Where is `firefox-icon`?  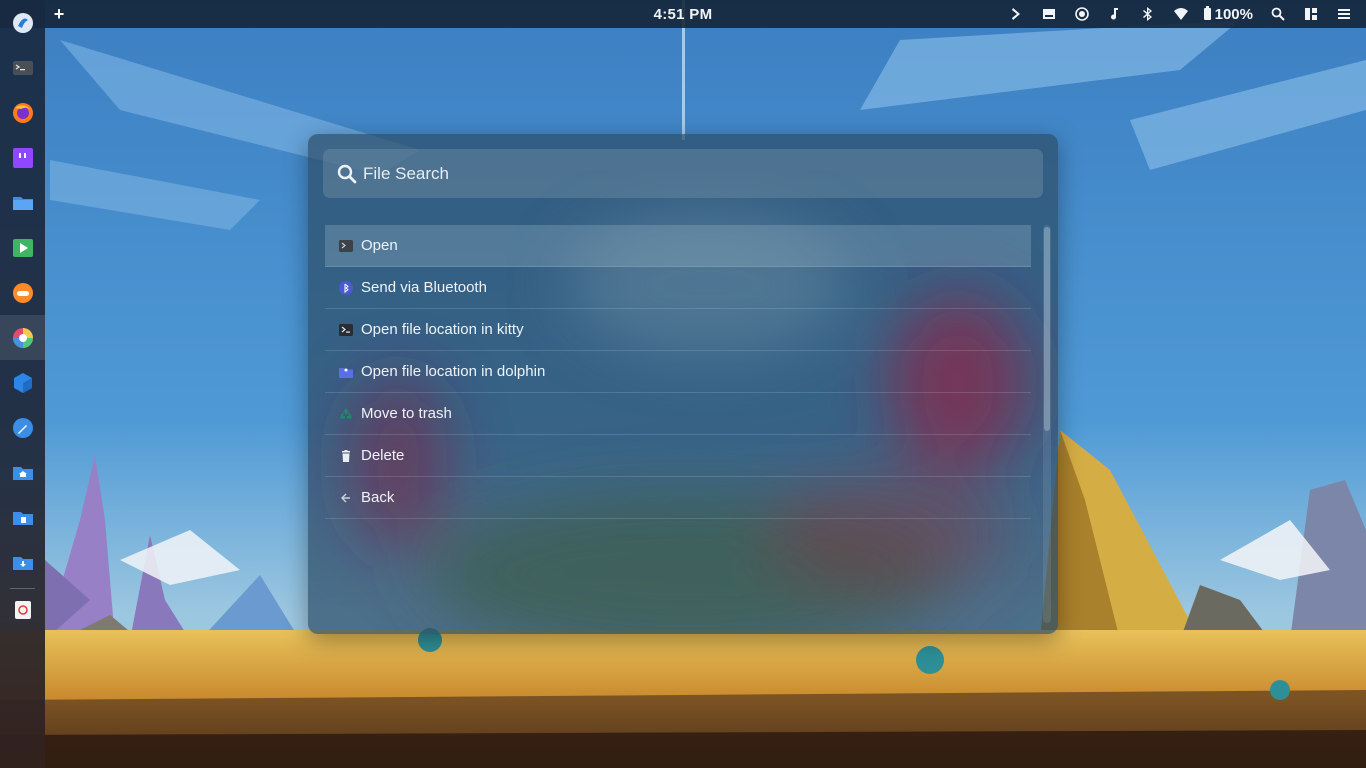 firefox-icon is located at coordinates (22, 112).